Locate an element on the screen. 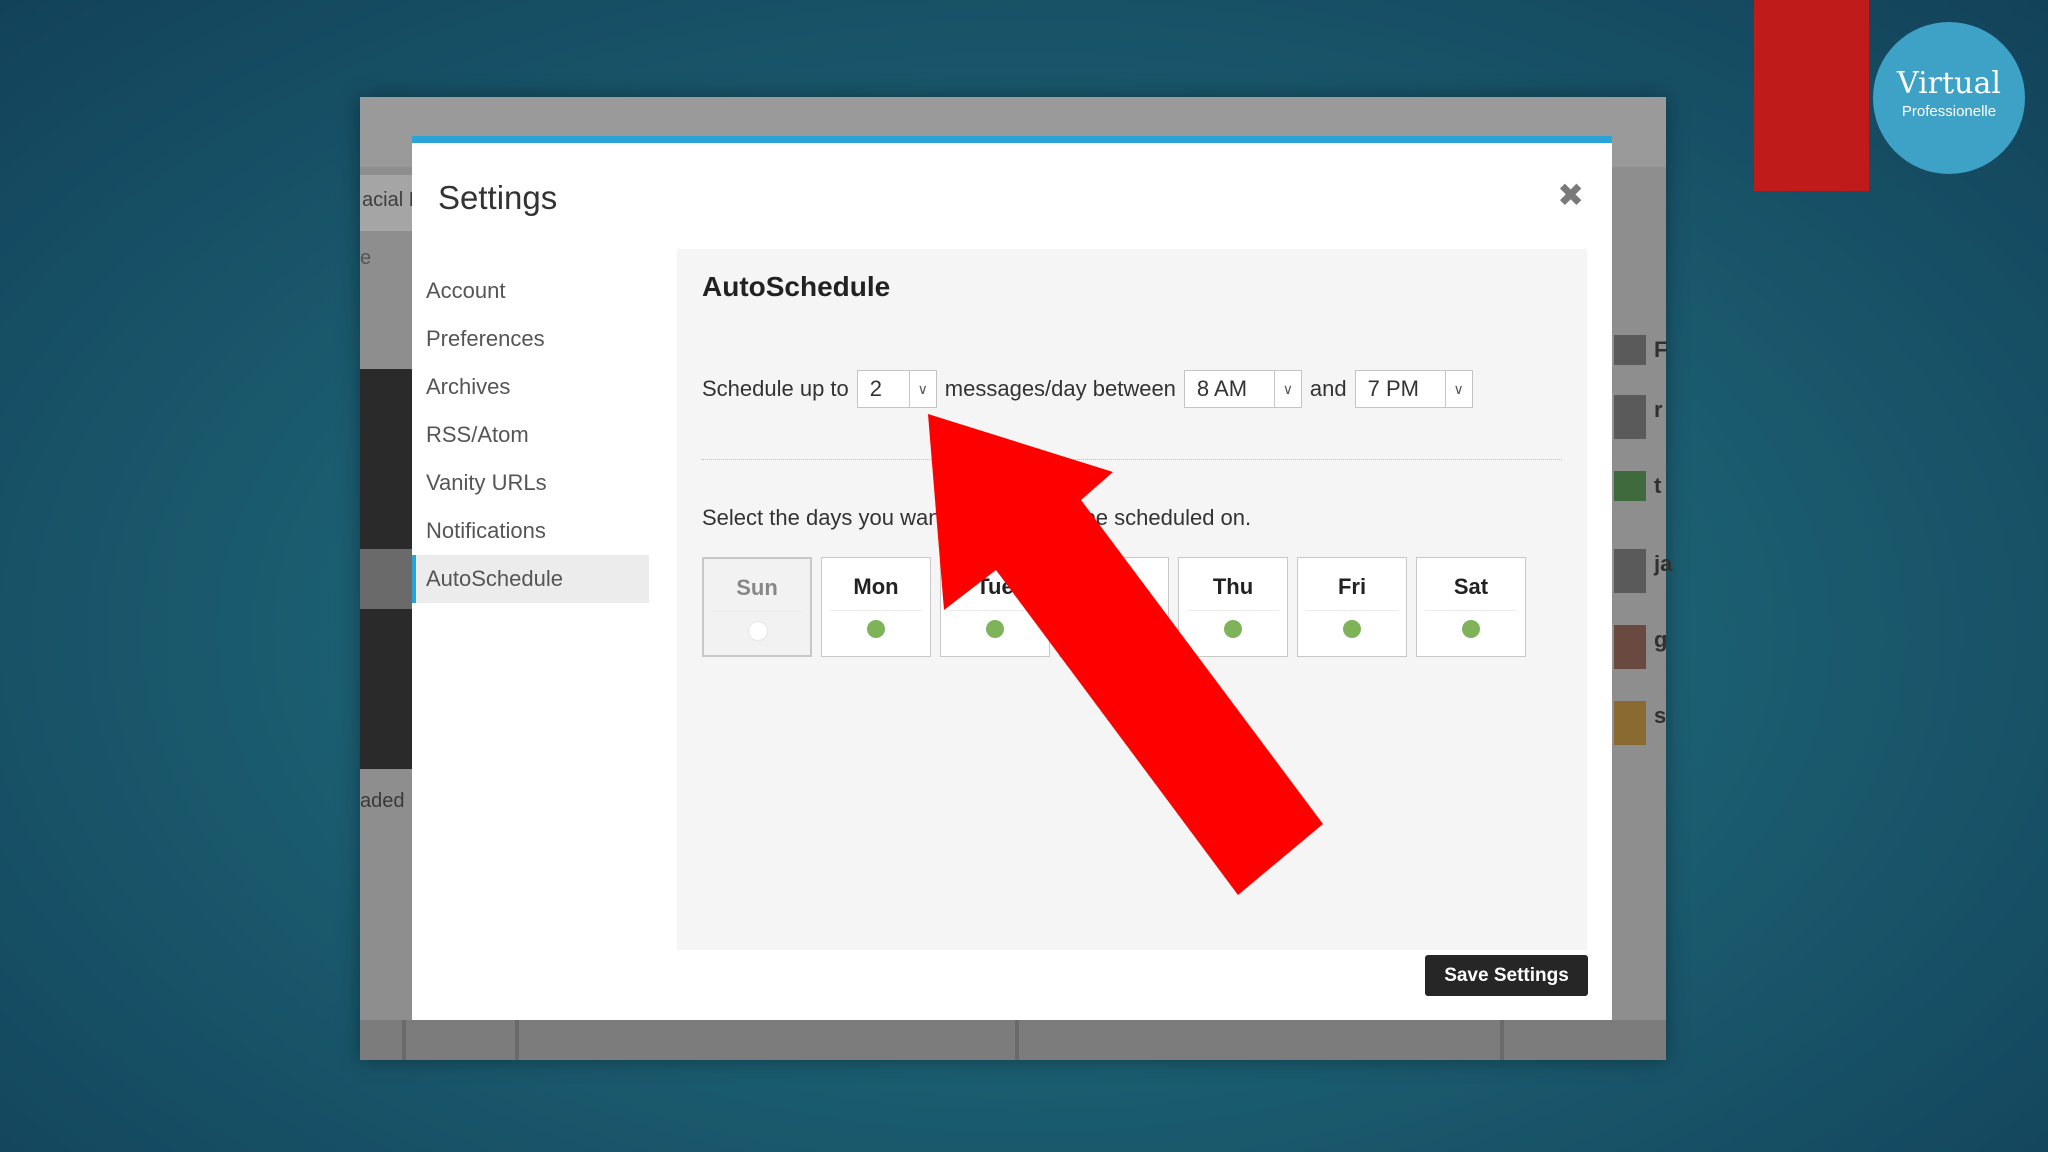 Image resolution: width=2048 pixels, height=1152 pixels. day-toggle-sun: Sun is located at coordinates (757, 607).